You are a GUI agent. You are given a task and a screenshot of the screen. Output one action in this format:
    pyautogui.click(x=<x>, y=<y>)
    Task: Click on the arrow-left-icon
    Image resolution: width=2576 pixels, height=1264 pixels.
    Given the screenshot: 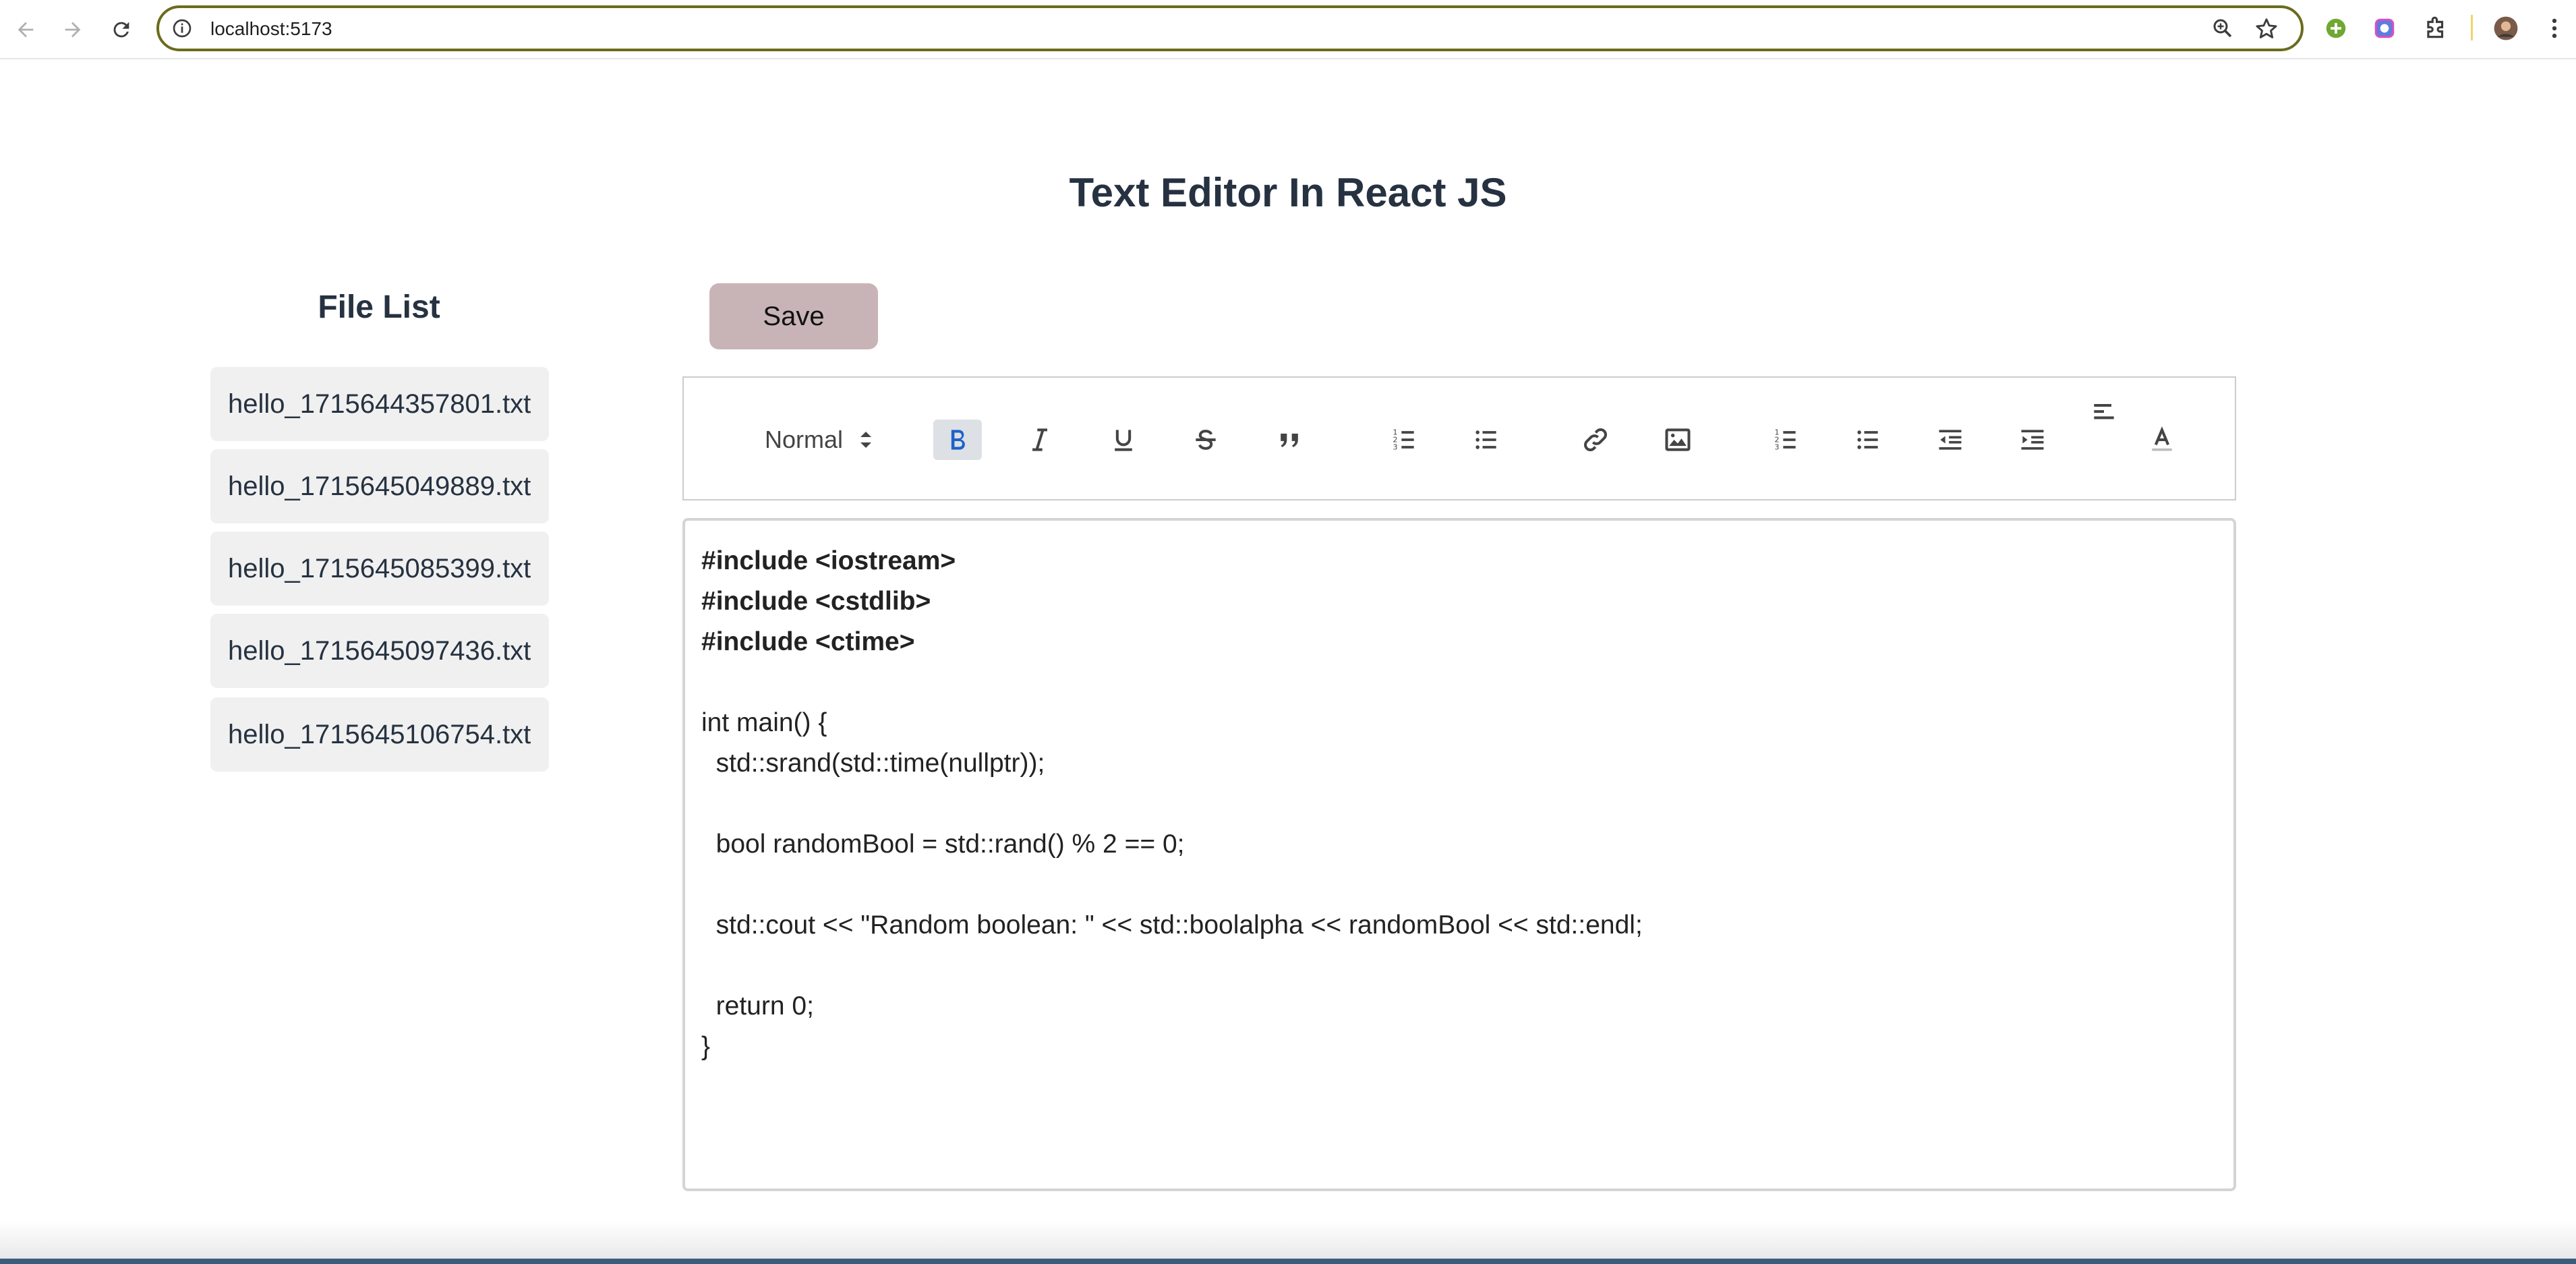 What is the action you would take?
    pyautogui.click(x=26, y=30)
    